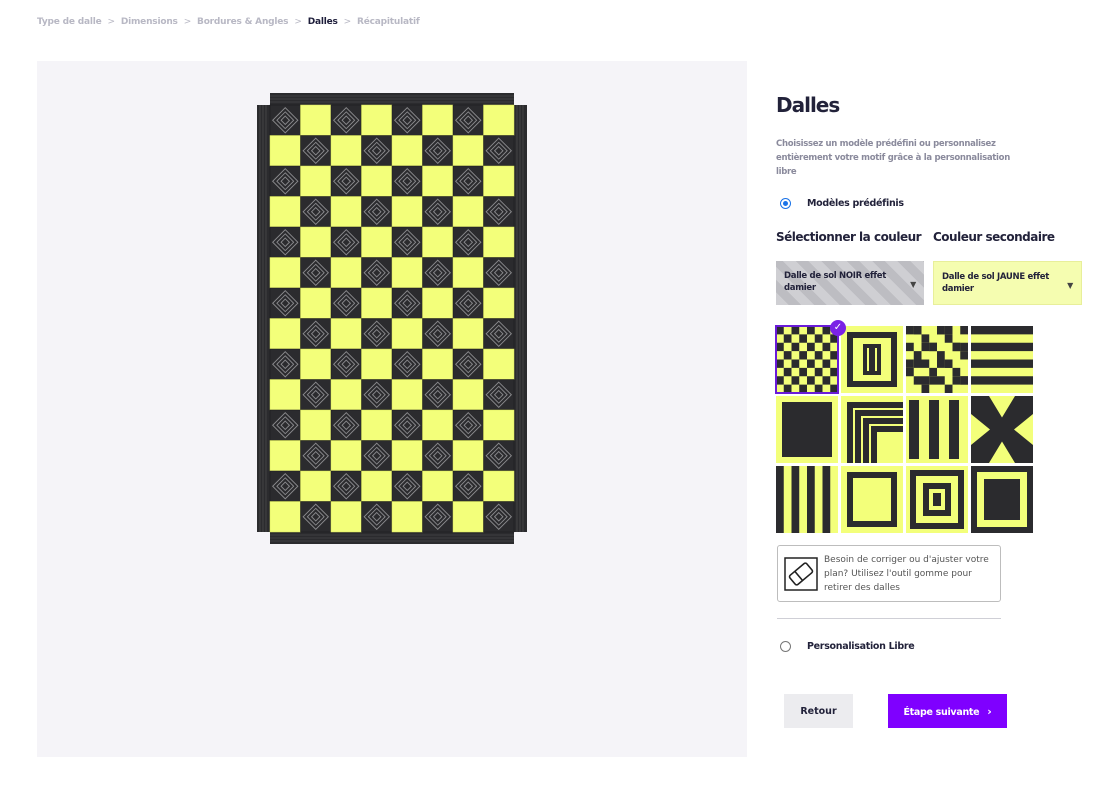 Image resolution: width=1100 pixels, height=785 pixels. What do you see at coordinates (947, 711) in the screenshot?
I see `next-step-button: Étape suivante ›` at bounding box center [947, 711].